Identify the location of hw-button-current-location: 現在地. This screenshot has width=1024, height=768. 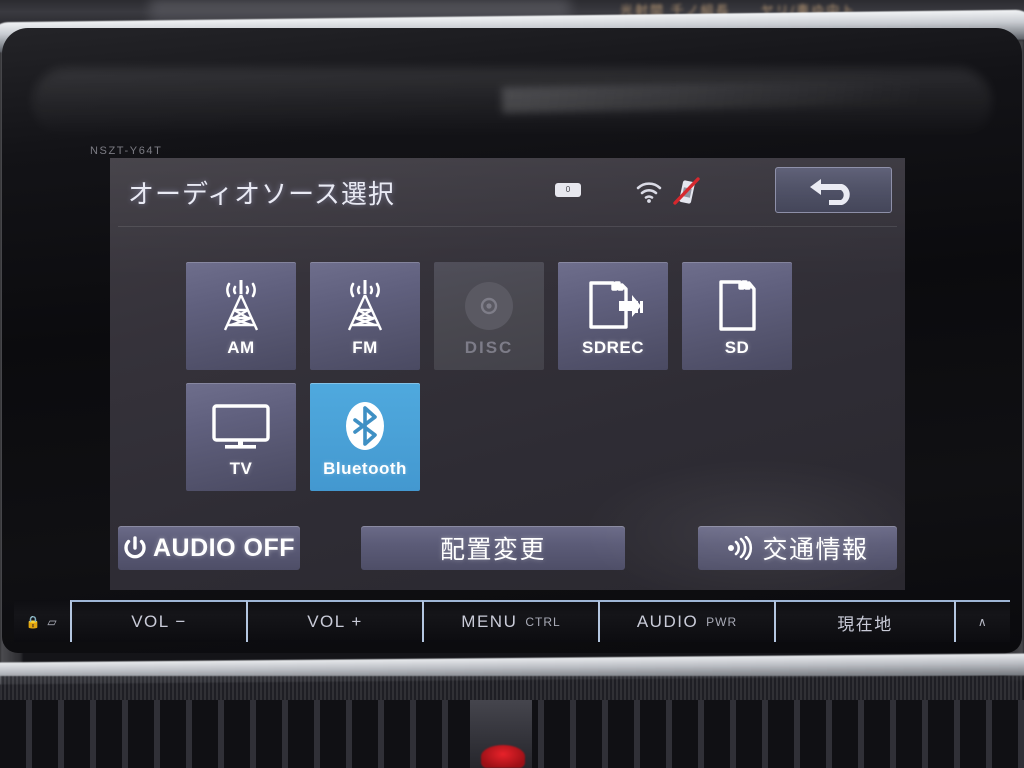
(864, 621).